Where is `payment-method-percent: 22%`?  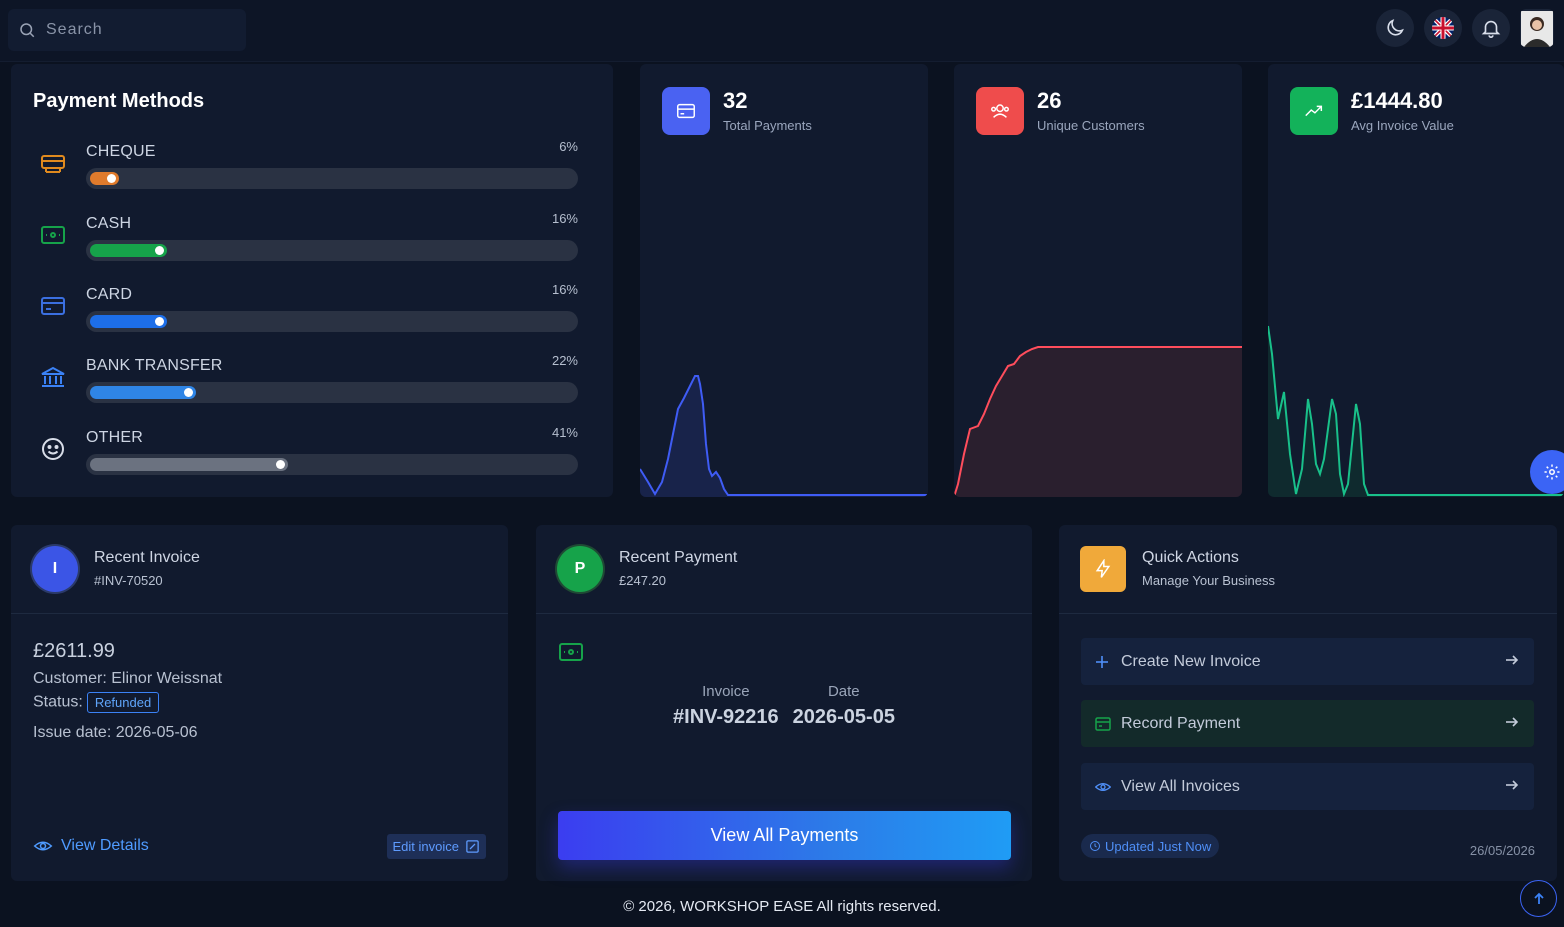 payment-method-percent: 22% is located at coordinates (564, 360).